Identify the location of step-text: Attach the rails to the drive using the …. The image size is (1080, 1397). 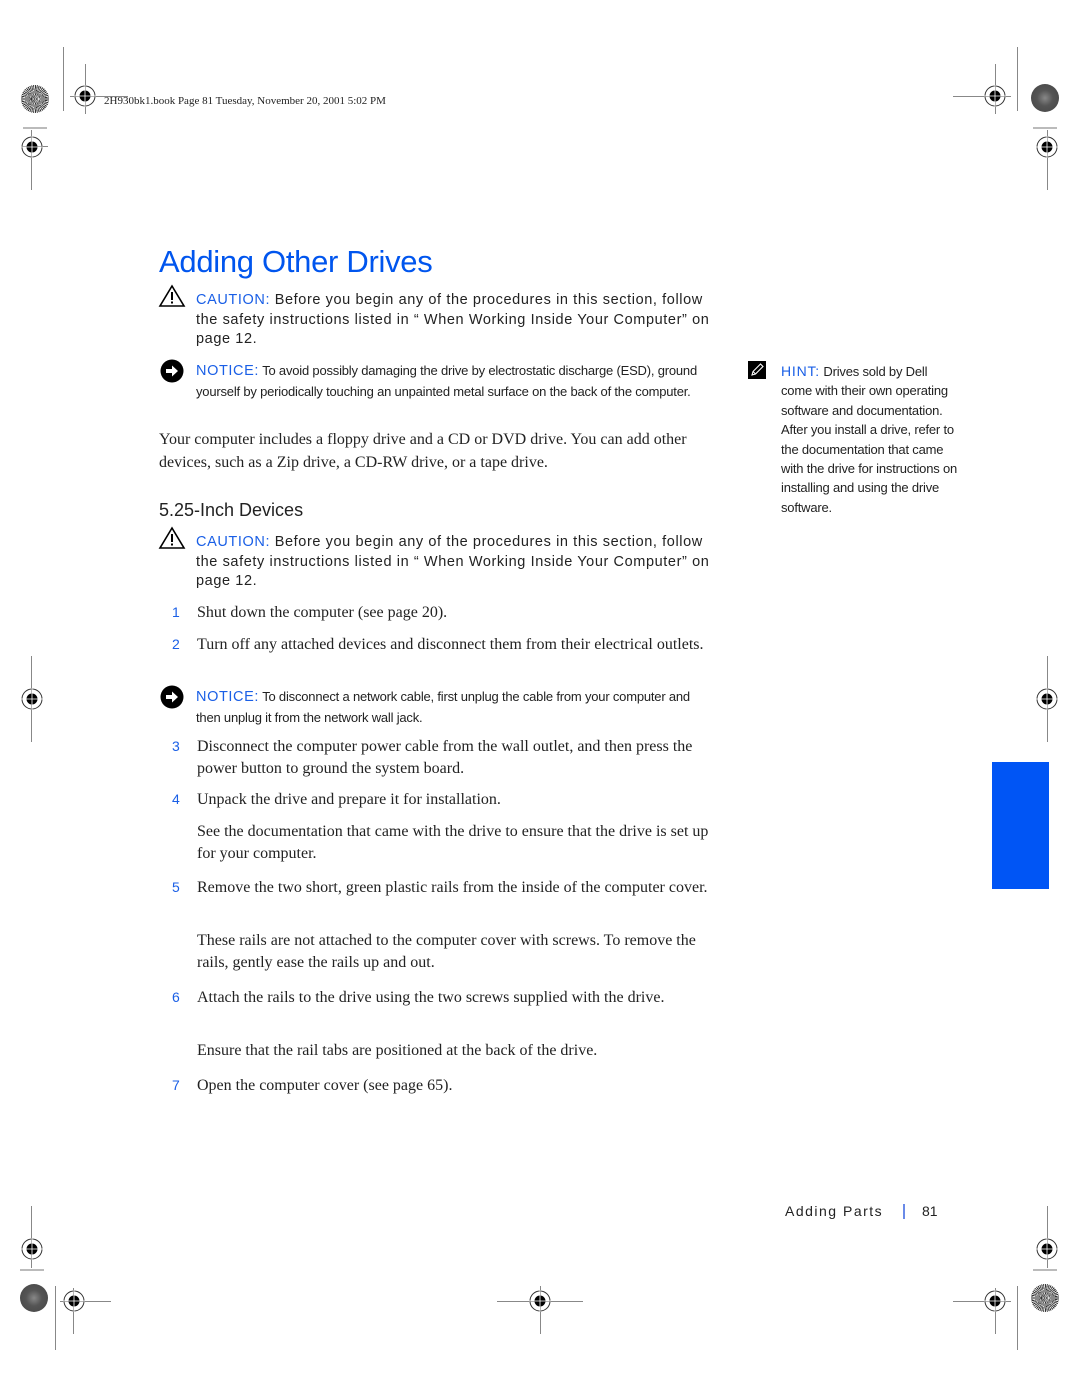
(431, 997).